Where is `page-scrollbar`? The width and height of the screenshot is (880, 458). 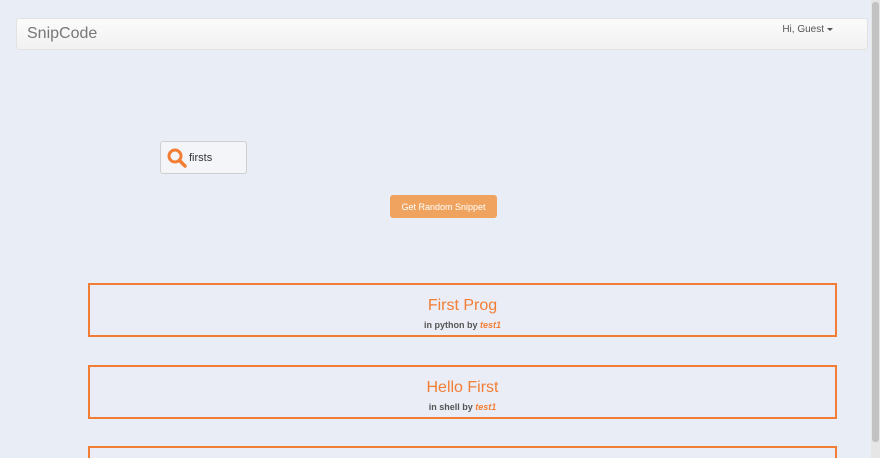 page-scrollbar is located at coordinates (875, 229).